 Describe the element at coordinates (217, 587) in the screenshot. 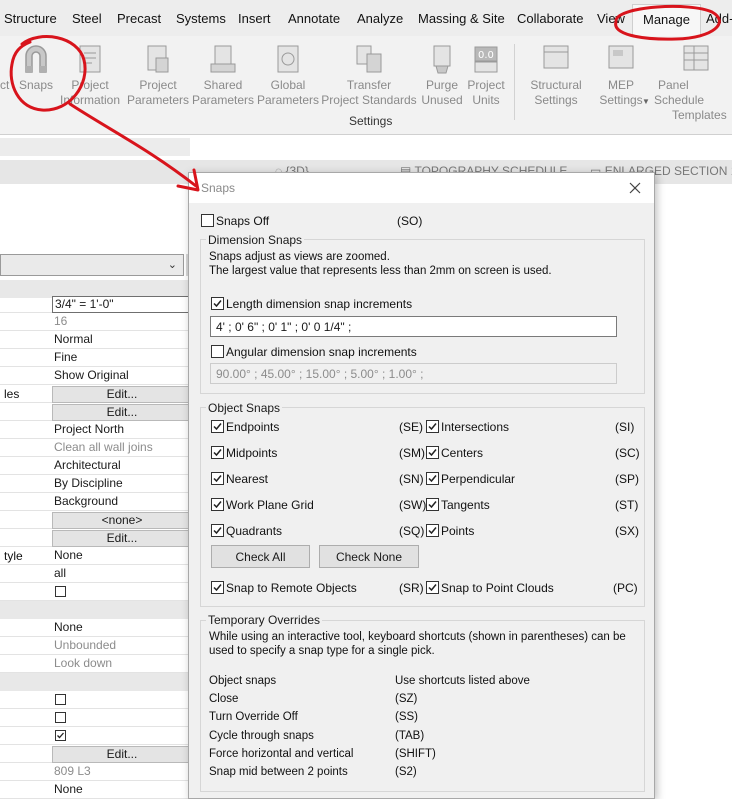

I see `snap-remote-checkbox` at that location.